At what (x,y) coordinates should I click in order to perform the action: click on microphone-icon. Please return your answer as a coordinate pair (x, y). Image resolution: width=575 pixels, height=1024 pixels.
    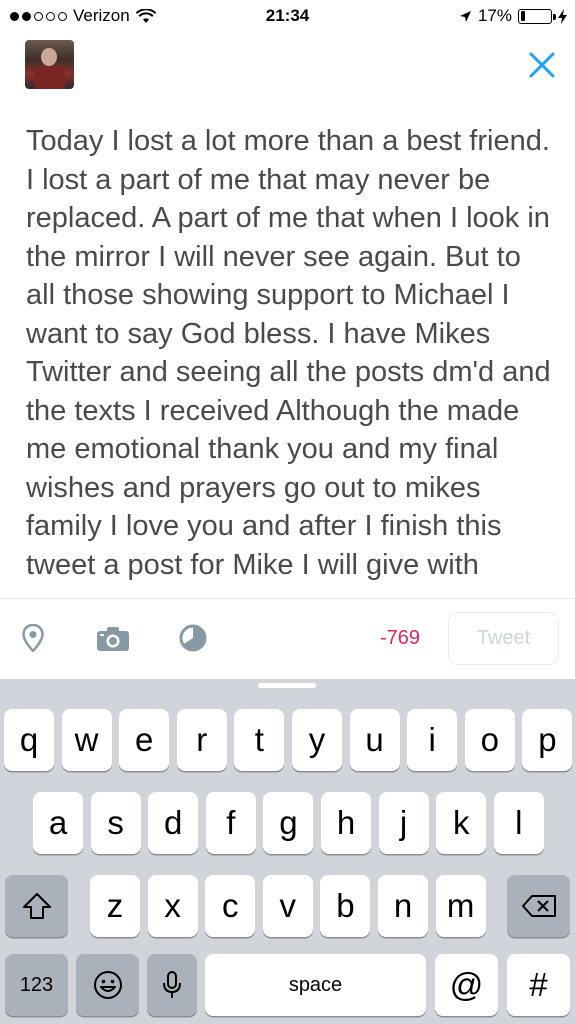
    Looking at the image, I should click on (172, 984).